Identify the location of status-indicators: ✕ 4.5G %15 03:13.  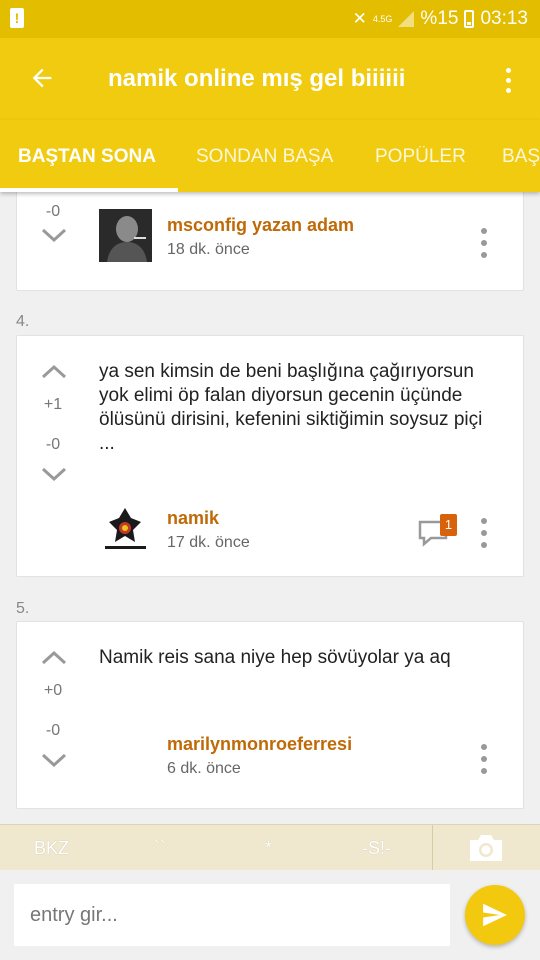
(440, 19).